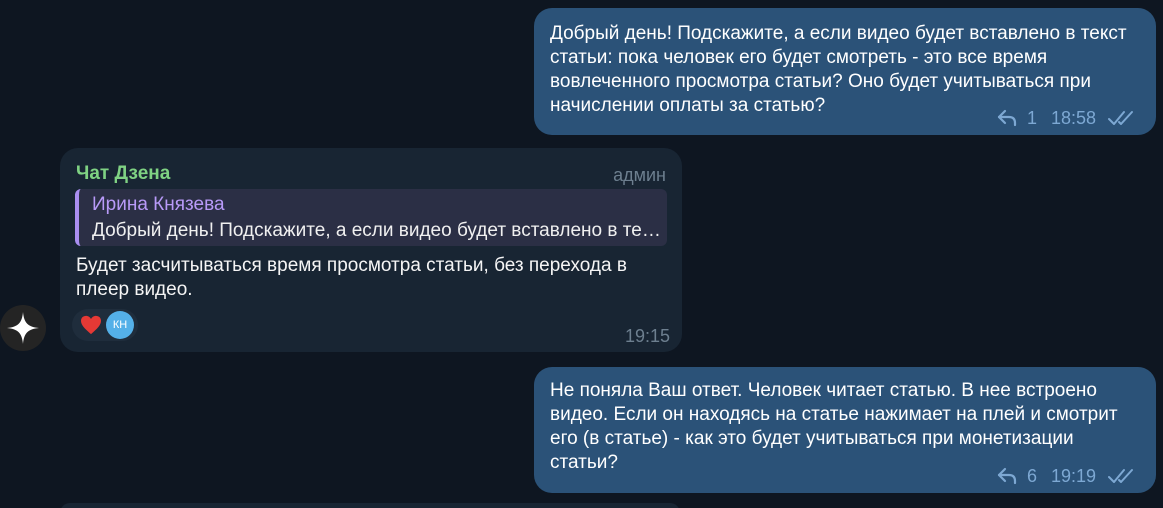  I want to click on sparkle-icon, so click(23, 328).